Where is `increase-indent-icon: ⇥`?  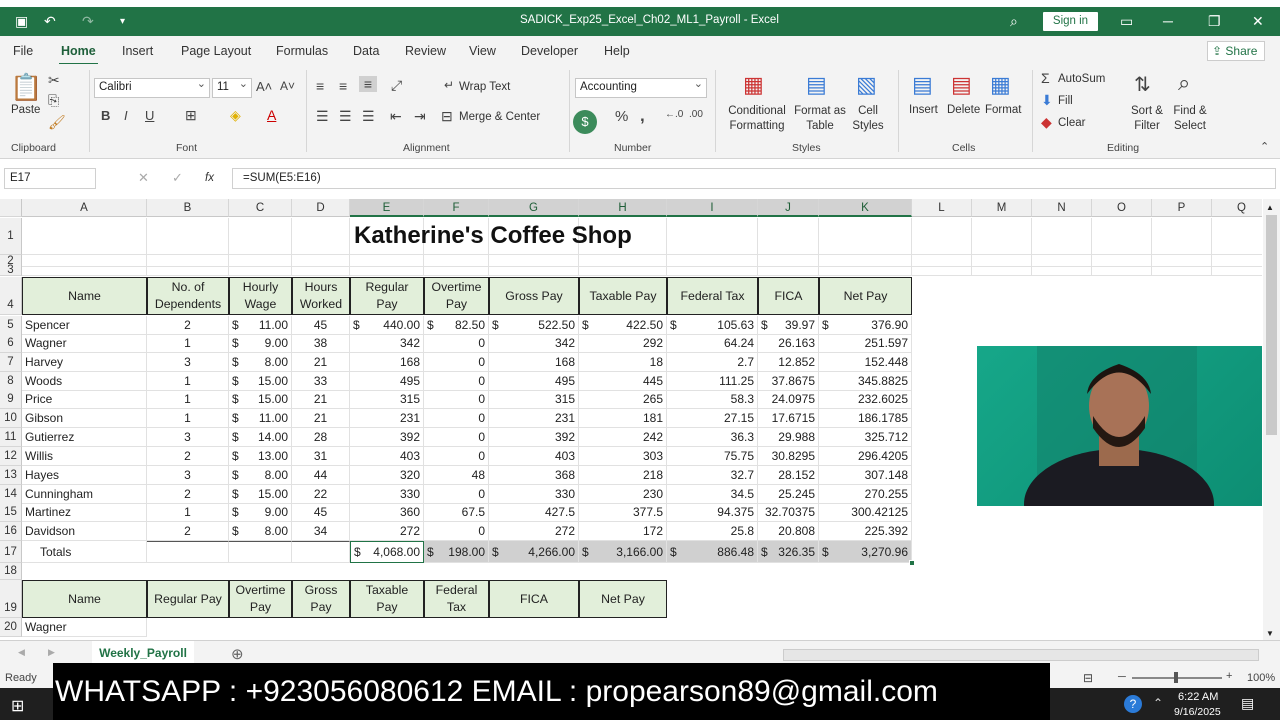 increase-indent-icon: ⇥ is located at coordinates (420, 116).